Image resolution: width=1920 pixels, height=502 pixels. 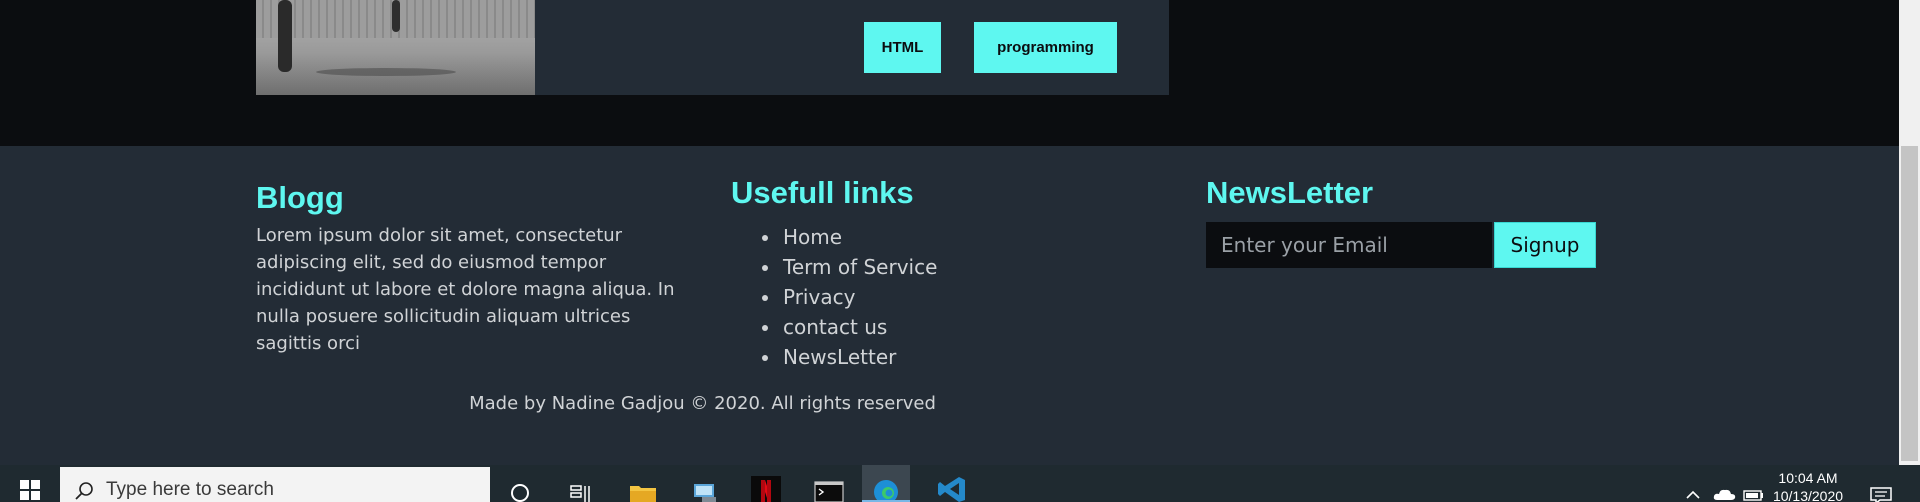 I want to click on edge-browser-button, so click(x=886, y=483).